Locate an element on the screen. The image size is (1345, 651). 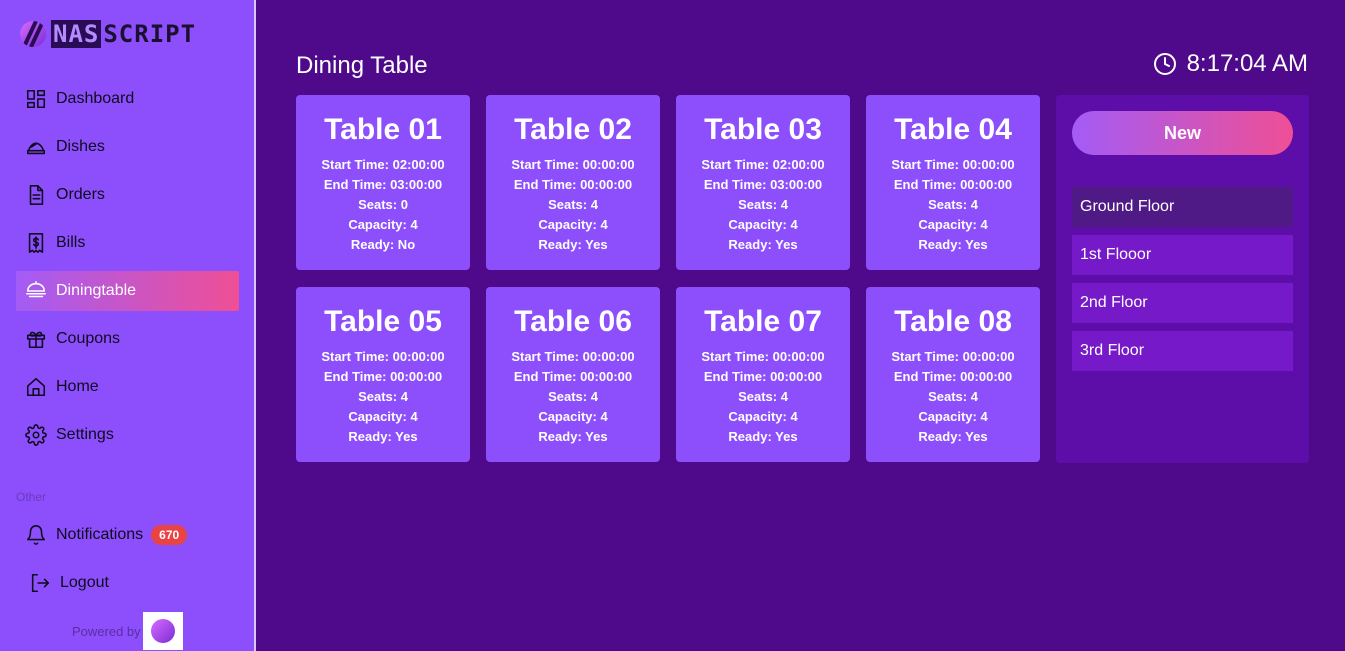
brand-name-part2: SCRIPT is located at coordinates (150, 34).